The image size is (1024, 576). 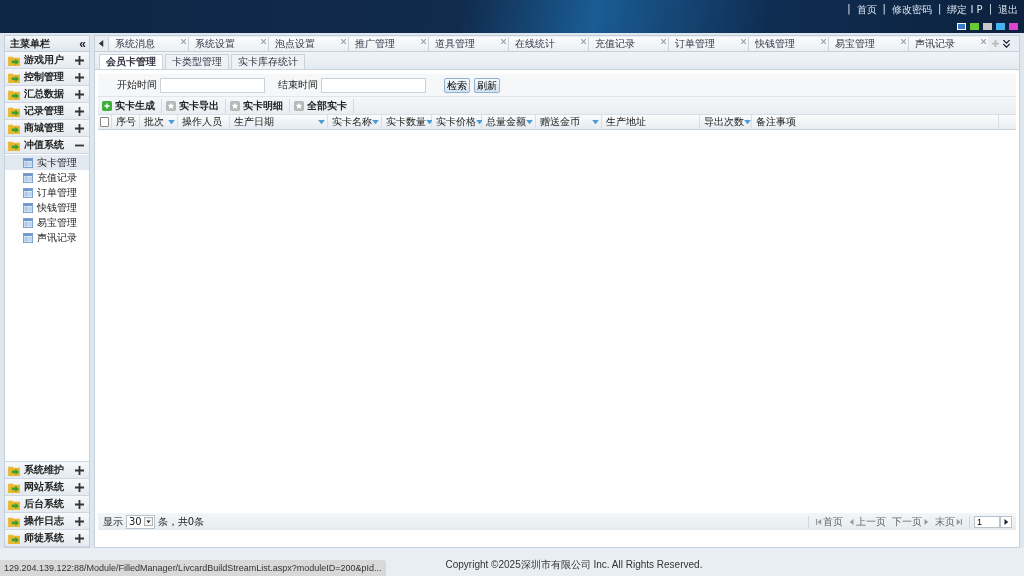 What do you see at coordinates (388, 43) in the screenshot?
I see `tab: 推广管理` at bounding box center [388, 43].